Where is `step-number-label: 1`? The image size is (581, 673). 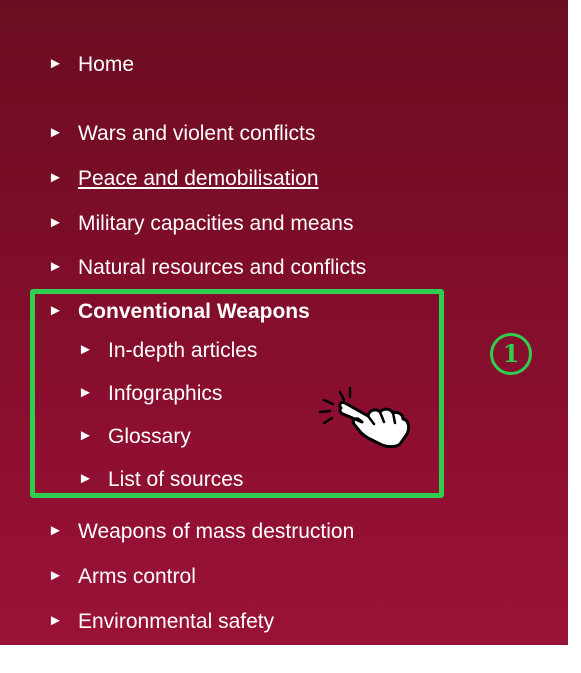
step-number-label: 1 is located at coordinates (511, 353).